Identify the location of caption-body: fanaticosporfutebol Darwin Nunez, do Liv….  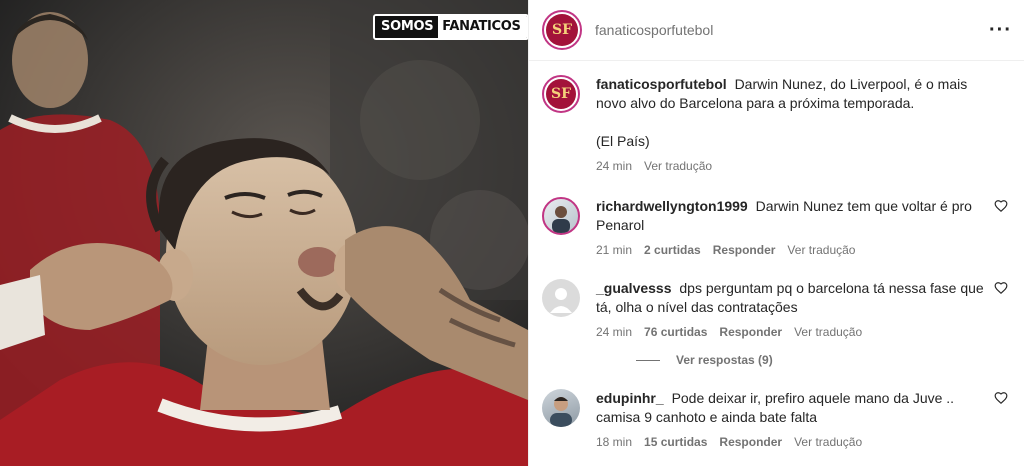
(802, 124).